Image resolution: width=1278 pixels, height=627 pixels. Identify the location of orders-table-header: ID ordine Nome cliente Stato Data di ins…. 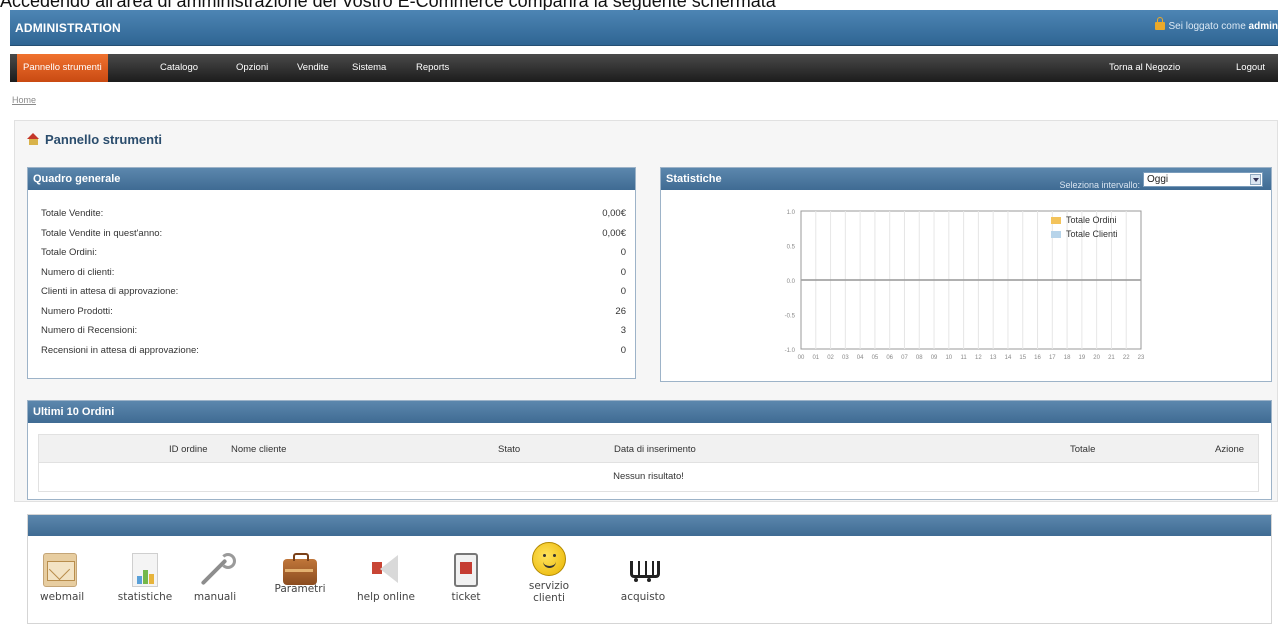
(648, 449).